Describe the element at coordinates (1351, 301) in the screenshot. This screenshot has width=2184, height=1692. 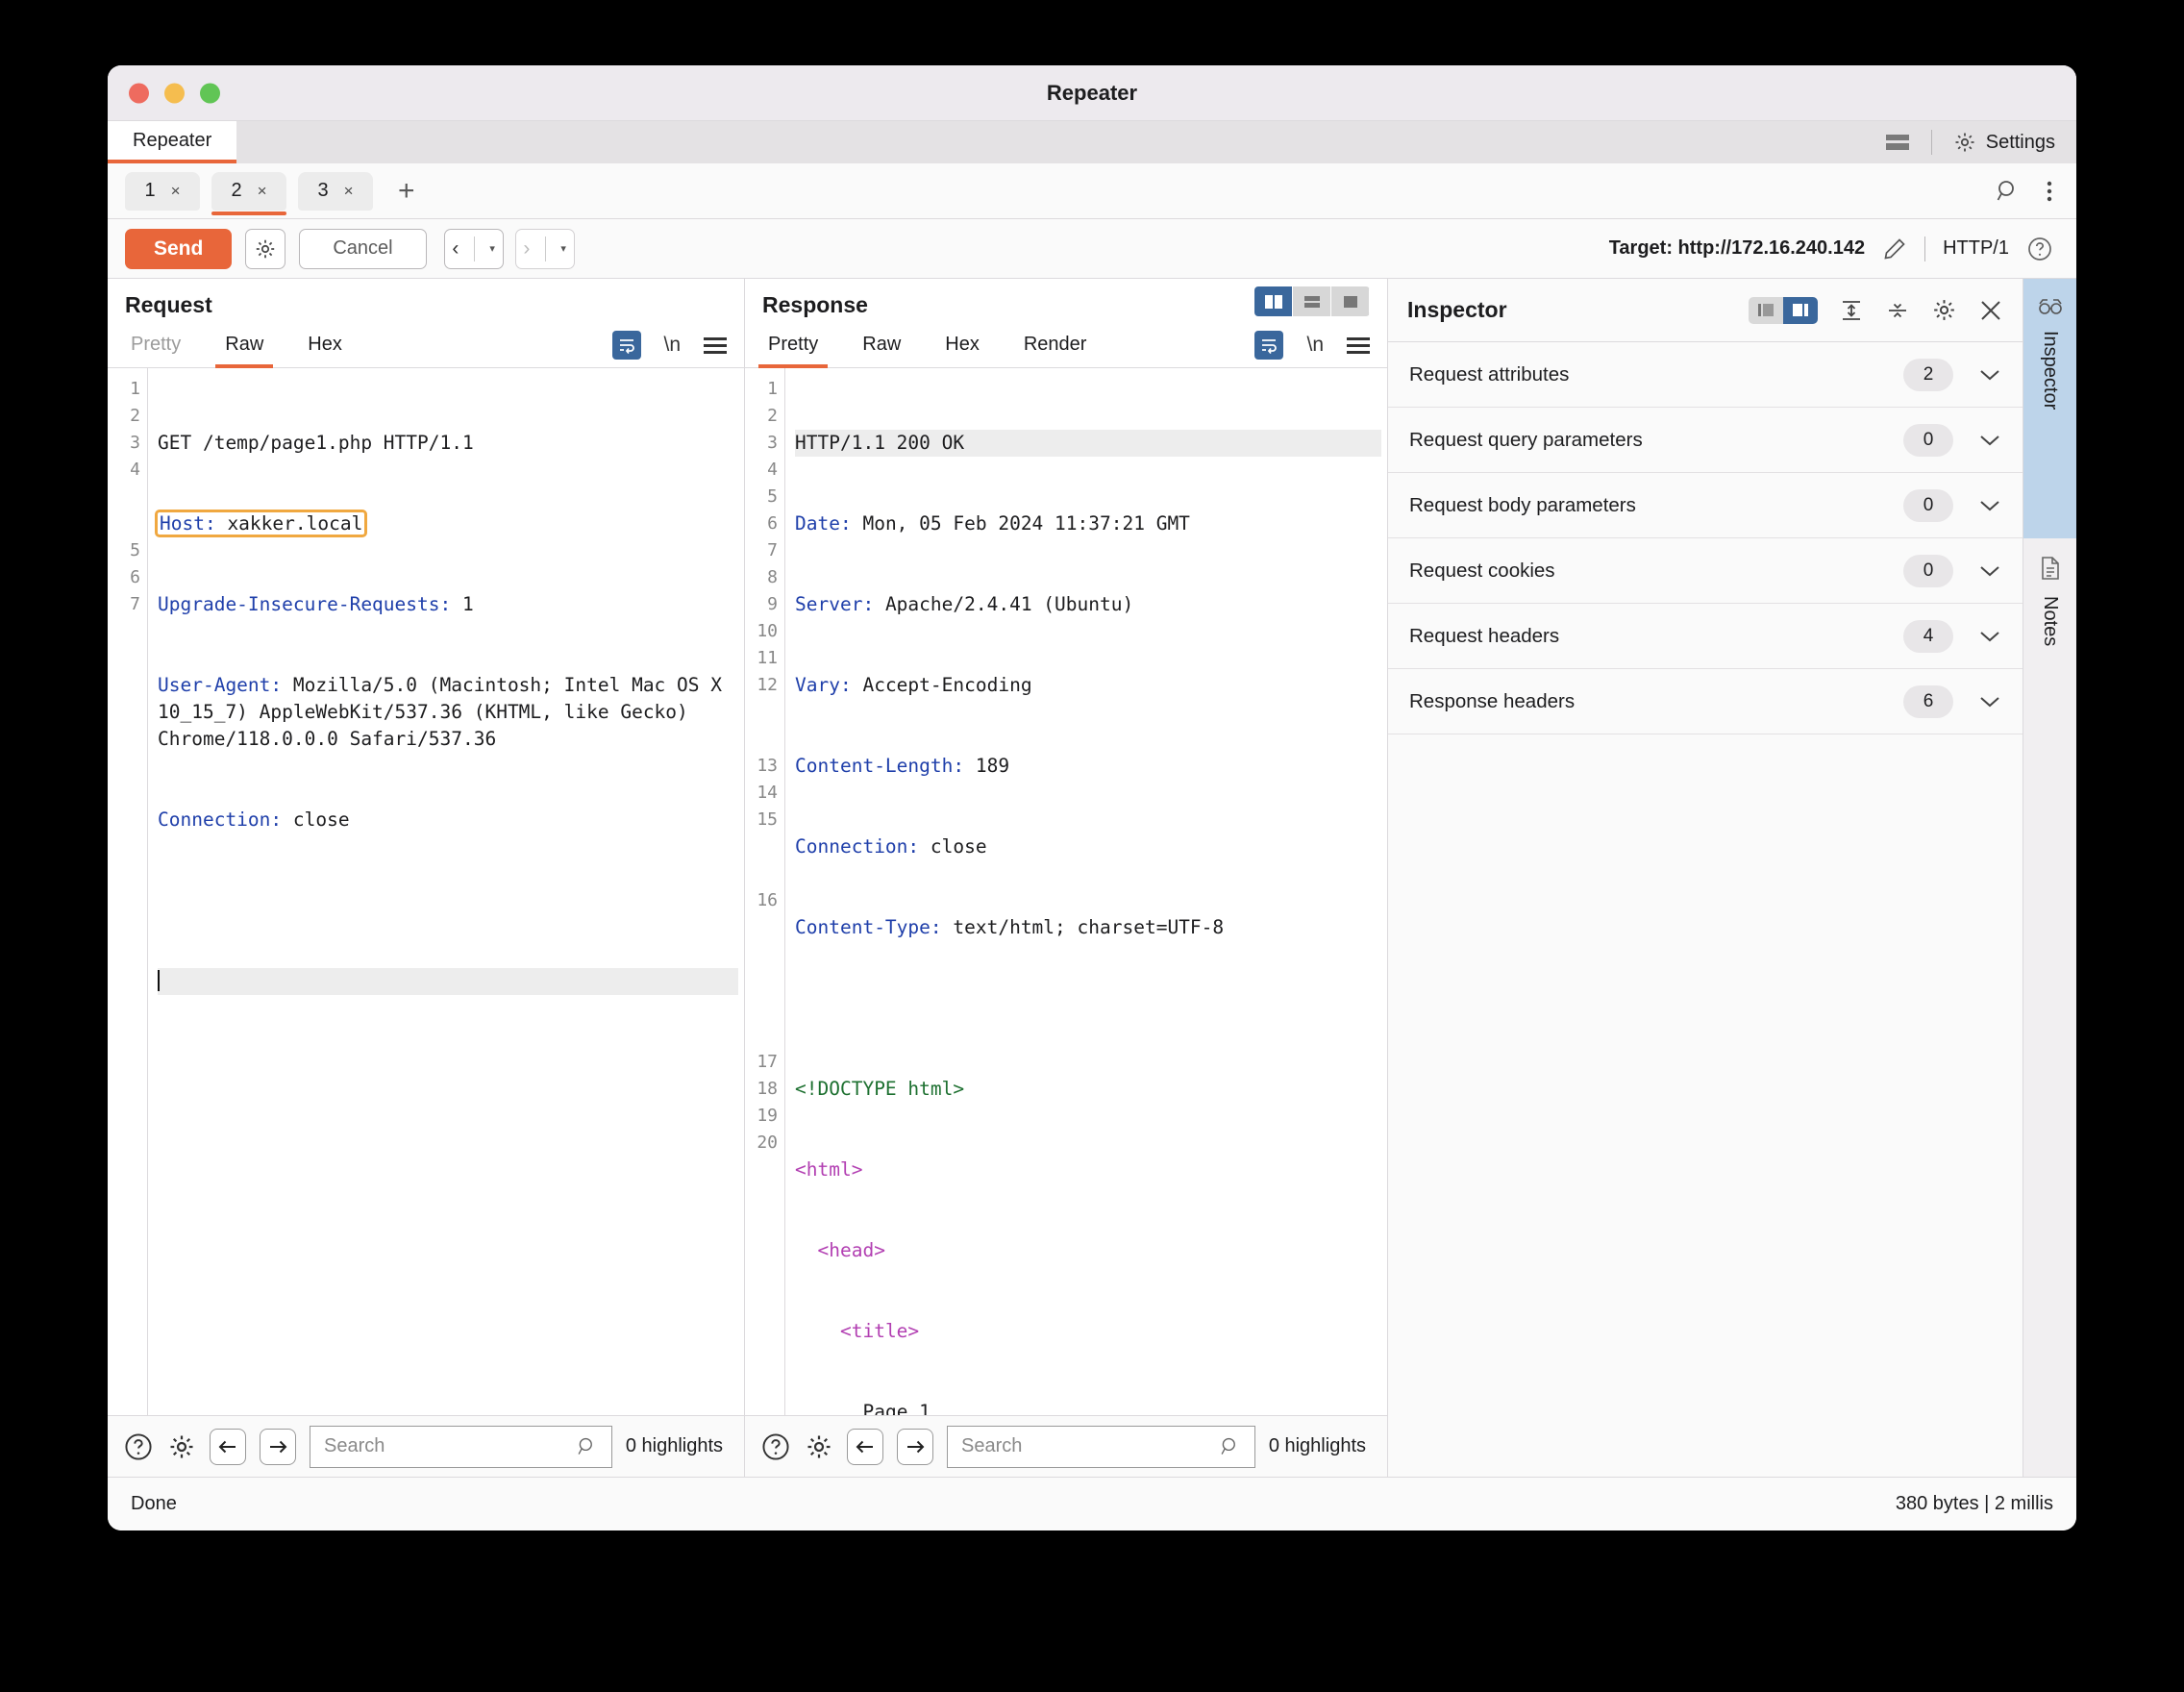
I see `single-view-button` at that location.